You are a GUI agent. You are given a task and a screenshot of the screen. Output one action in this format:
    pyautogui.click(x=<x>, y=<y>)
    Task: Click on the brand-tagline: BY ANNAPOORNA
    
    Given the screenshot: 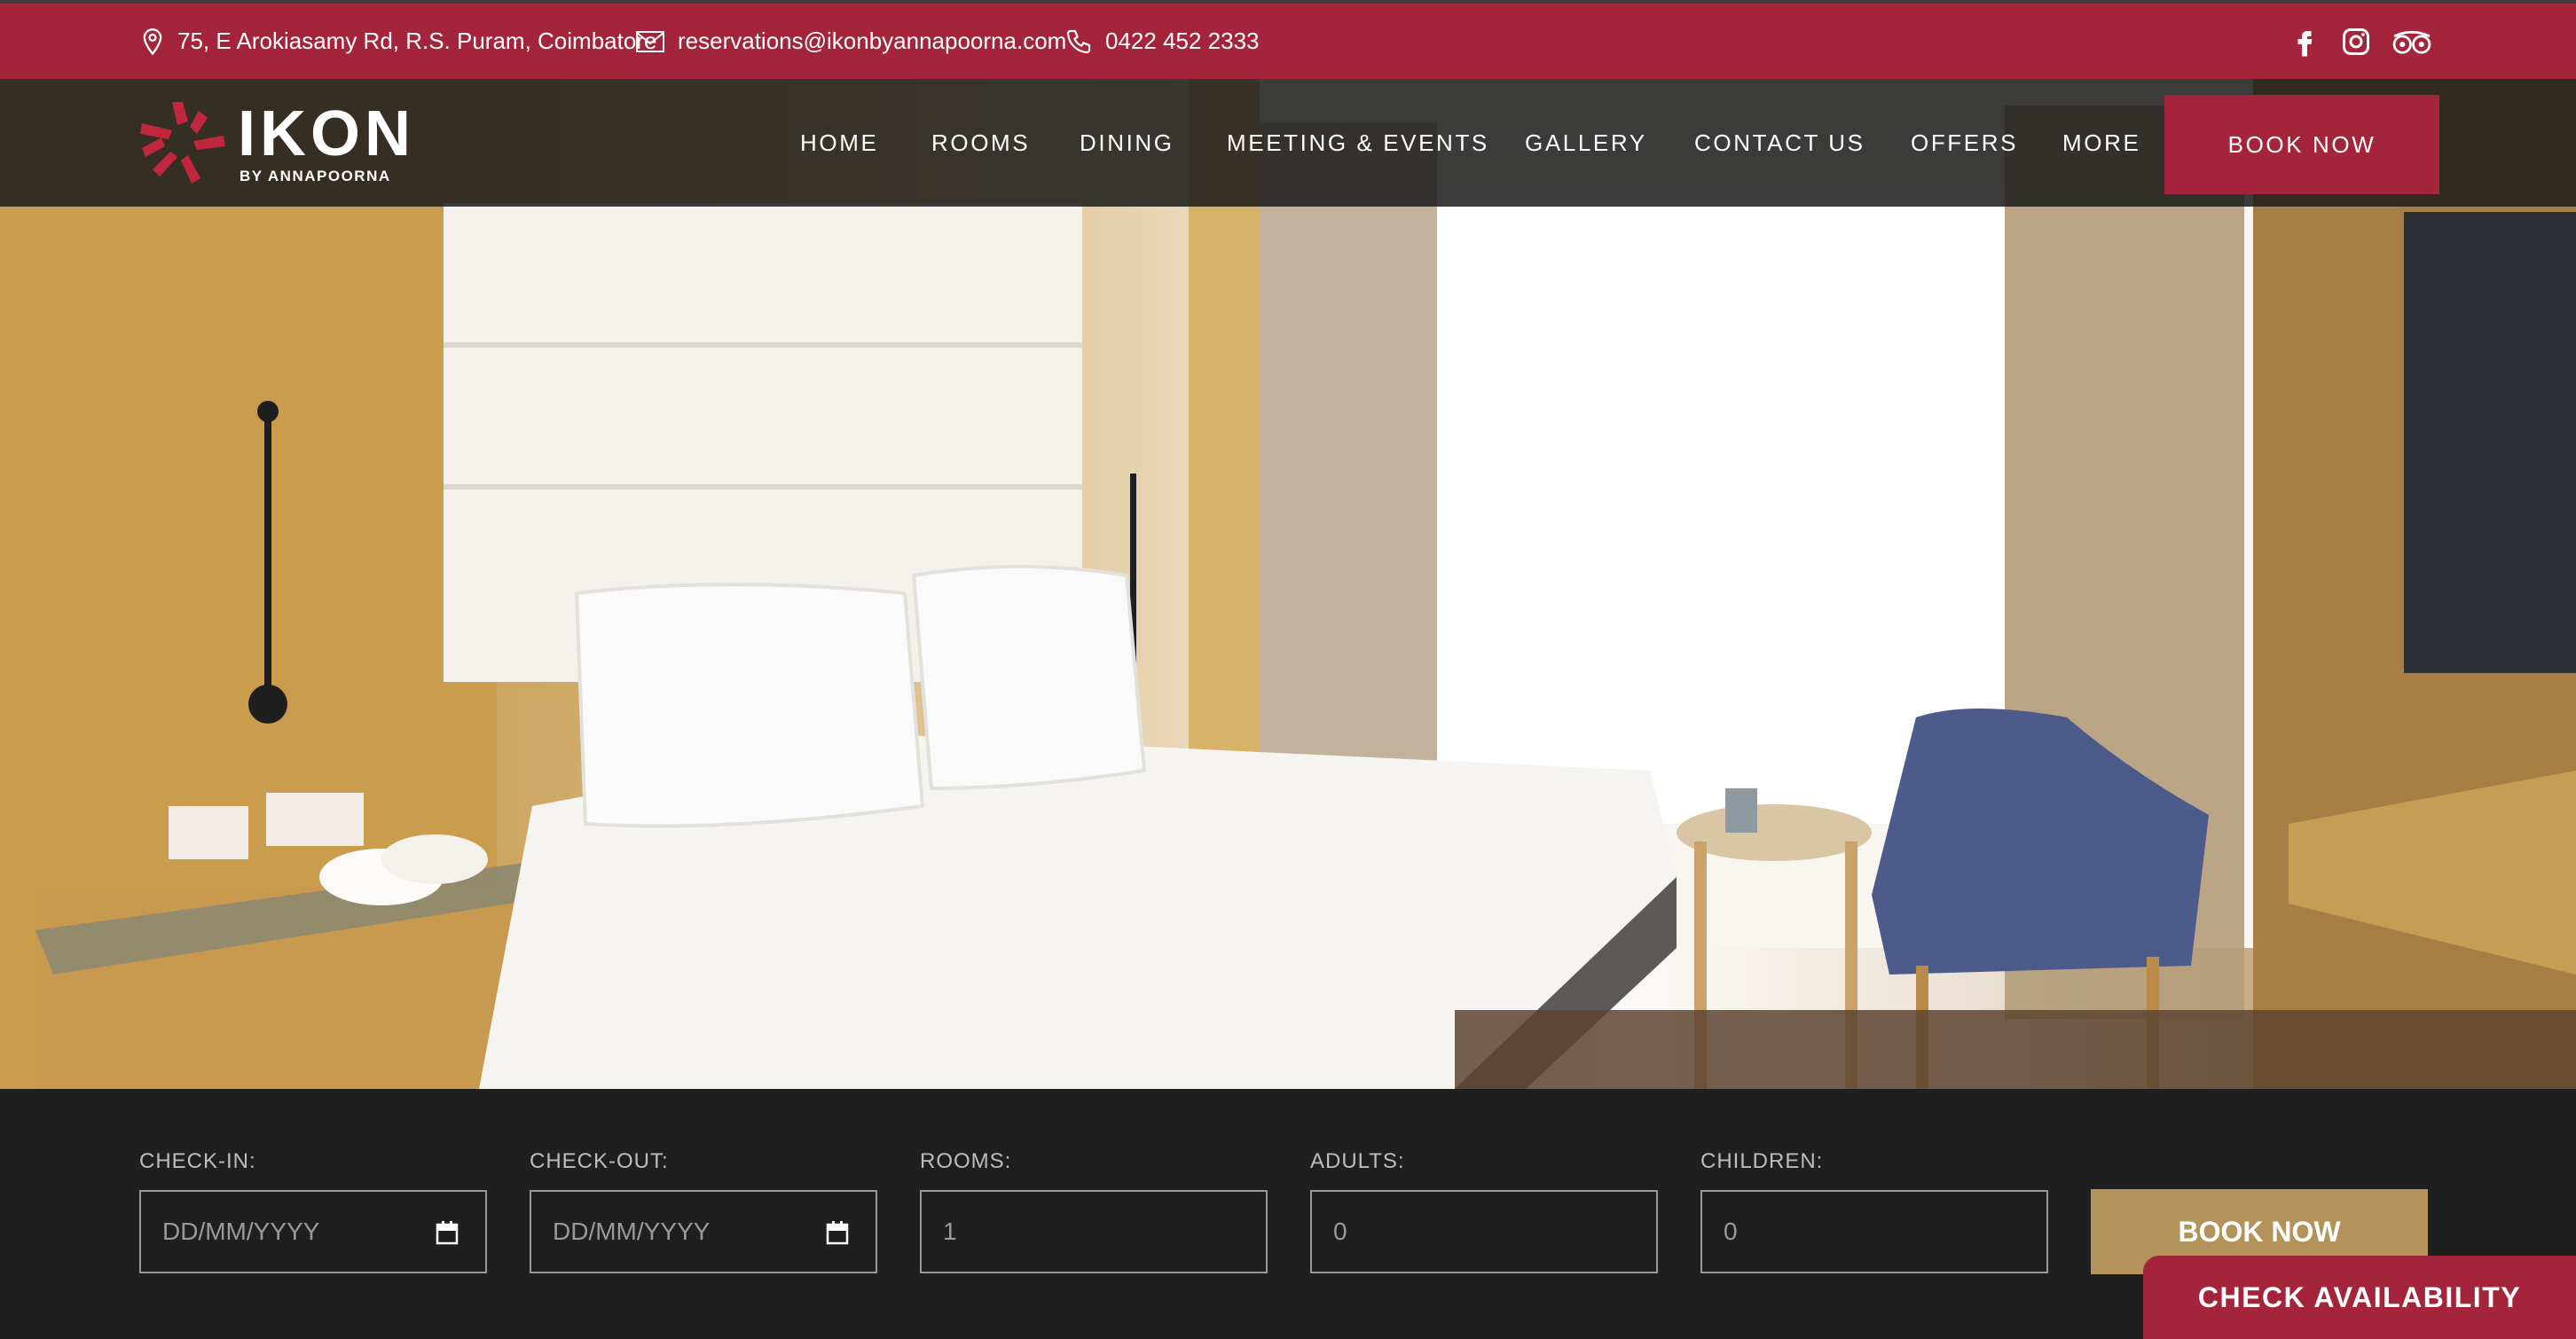 What is the action you would take?
    pyautogui.click(x=315, y=176)
    